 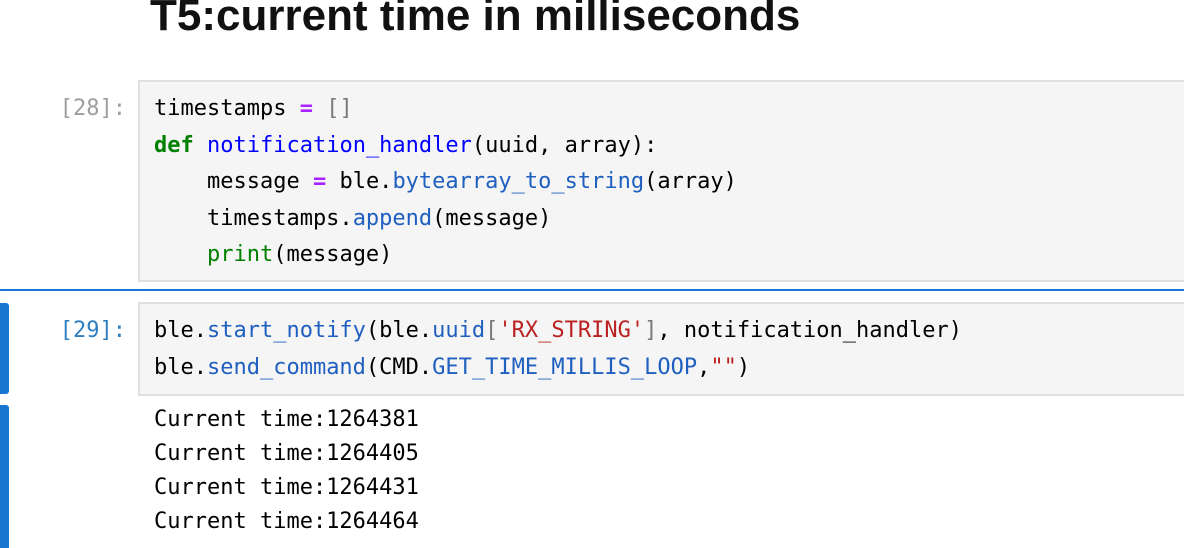 What do you see at coordinates (406, 145) in the screenshot?
I see `code-line: def notification_handler(uuid, array):` at bounding box center [406, 145].